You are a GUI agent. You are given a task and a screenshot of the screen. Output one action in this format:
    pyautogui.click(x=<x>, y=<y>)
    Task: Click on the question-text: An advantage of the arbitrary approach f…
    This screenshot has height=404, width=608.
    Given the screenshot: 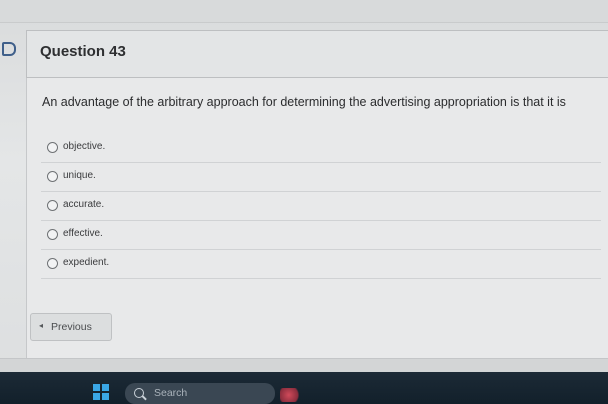 What is the action you would take?
    pyautogui.click(x=304, y=102)
    